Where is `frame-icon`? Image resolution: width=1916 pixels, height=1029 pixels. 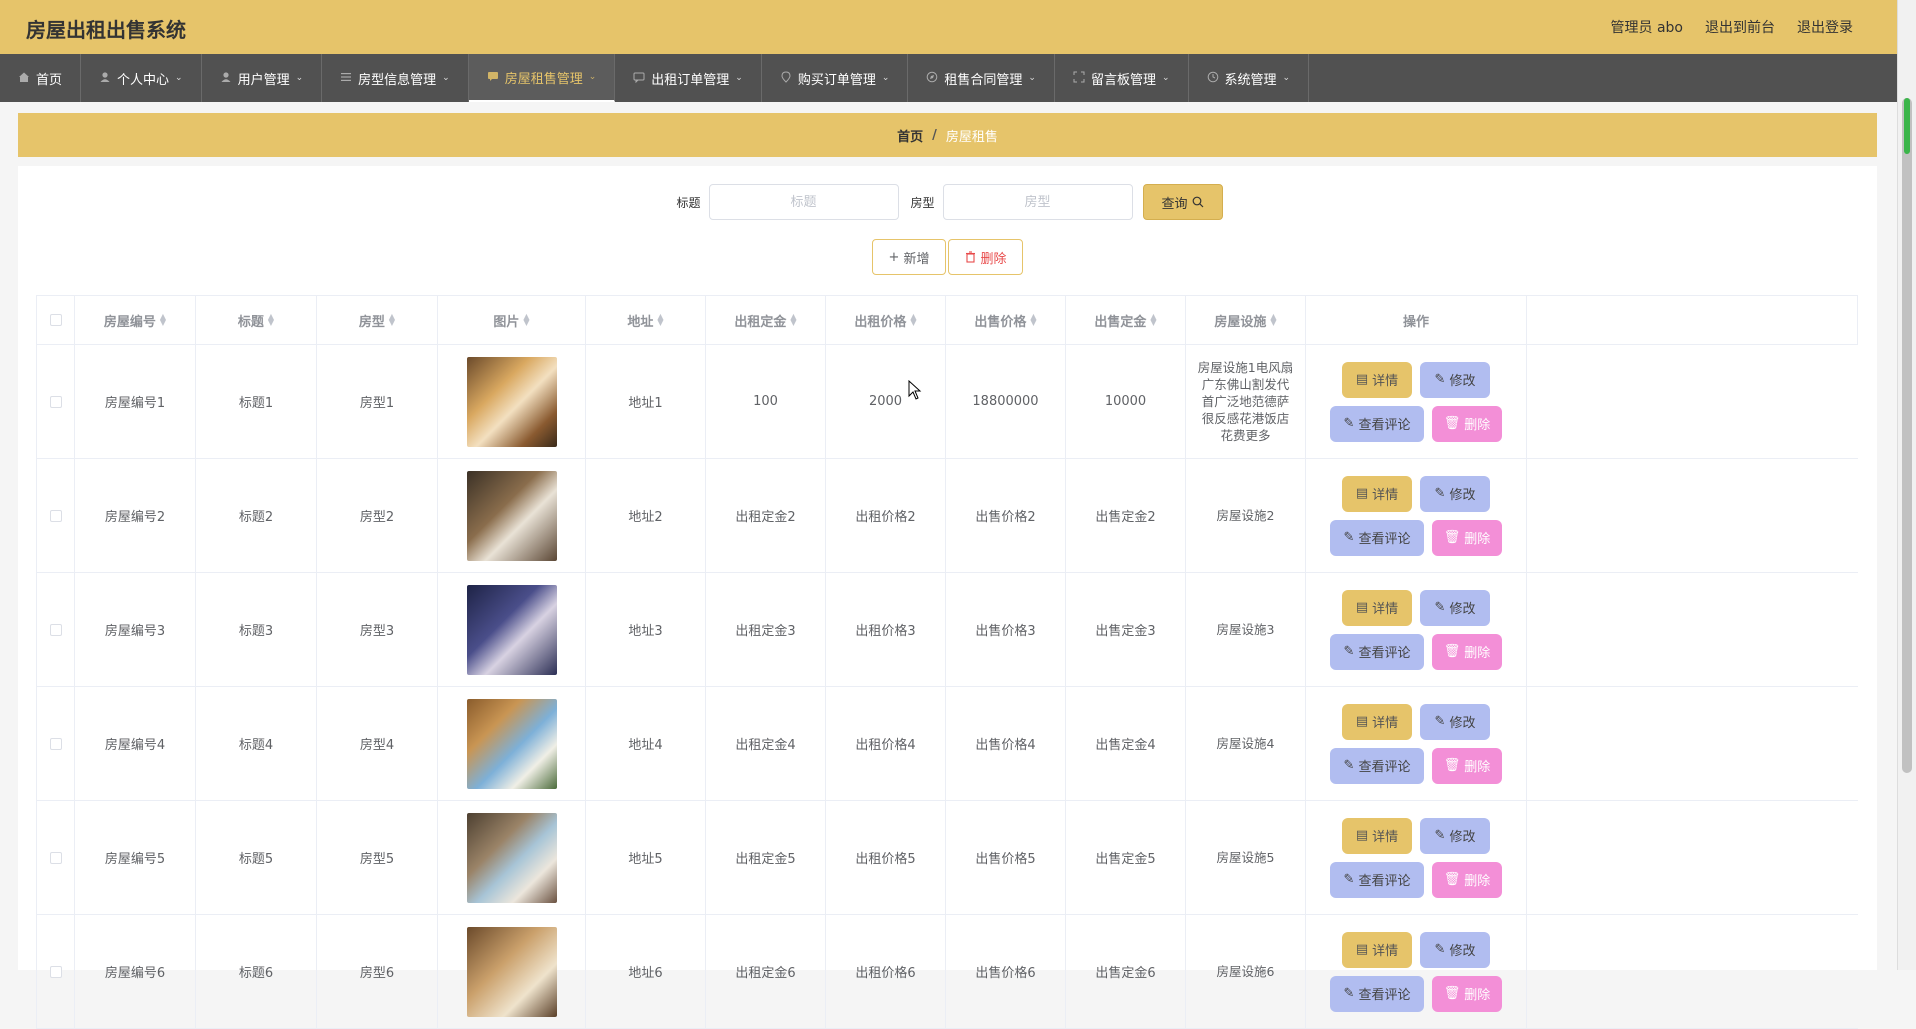
frame-icon is located at coordinates (1079, 78).